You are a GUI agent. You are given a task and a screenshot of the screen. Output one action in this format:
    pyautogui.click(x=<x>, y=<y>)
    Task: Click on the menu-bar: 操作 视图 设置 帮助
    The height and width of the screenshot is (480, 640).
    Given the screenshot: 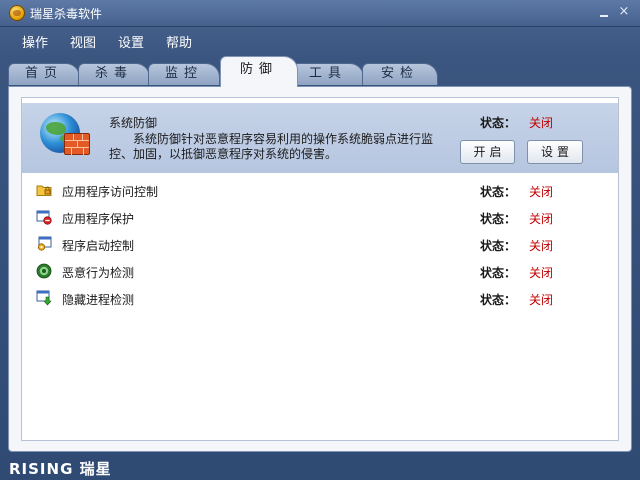 What is the action you would take?
    pyautogui.click(x=320, y=40)
    